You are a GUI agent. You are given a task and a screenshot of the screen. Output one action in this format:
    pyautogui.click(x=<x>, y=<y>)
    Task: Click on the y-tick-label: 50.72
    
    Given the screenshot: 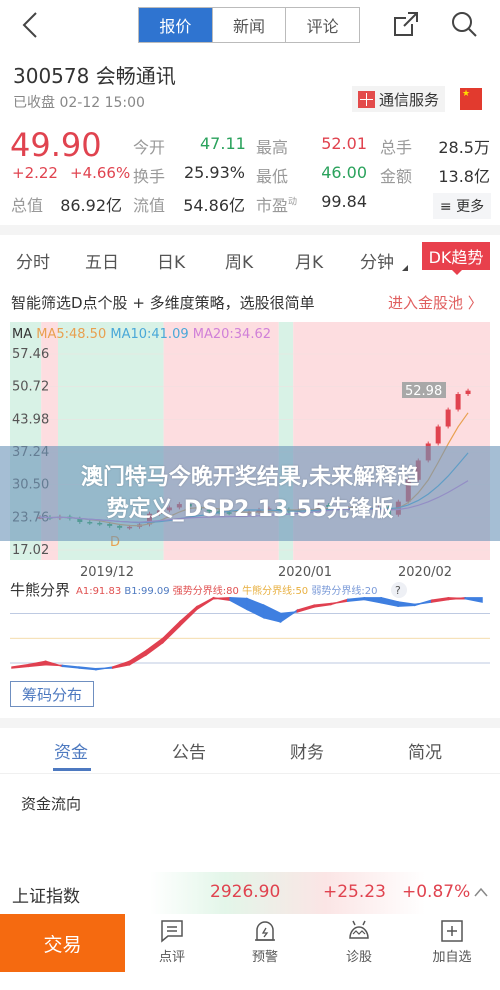 What is the action you would take?
    pyautogui.click(x=30, y=387)
    